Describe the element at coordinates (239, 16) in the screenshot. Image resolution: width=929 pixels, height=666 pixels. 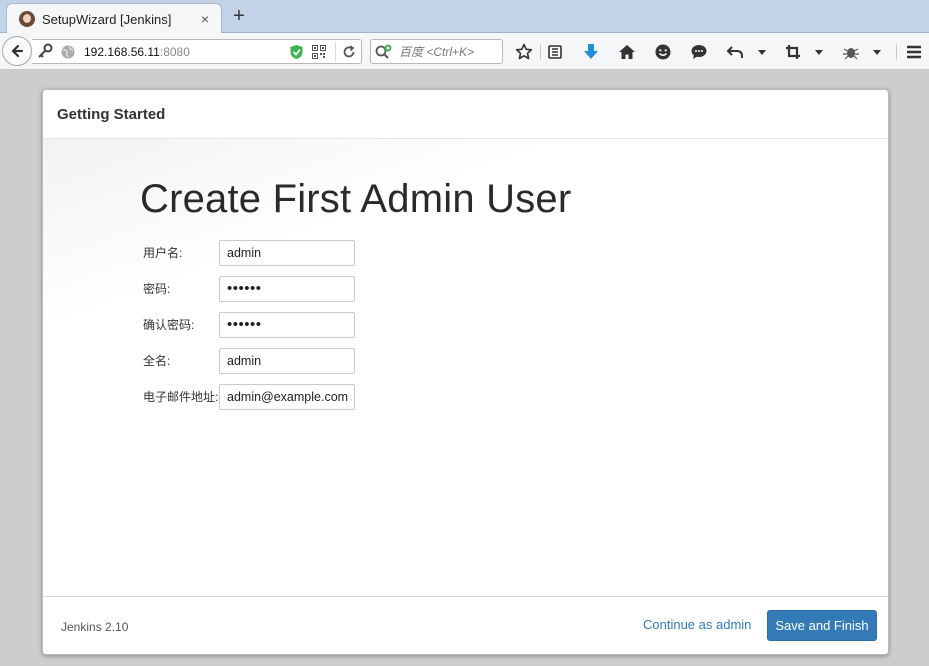
I see `new-tab-button: +` at that location.